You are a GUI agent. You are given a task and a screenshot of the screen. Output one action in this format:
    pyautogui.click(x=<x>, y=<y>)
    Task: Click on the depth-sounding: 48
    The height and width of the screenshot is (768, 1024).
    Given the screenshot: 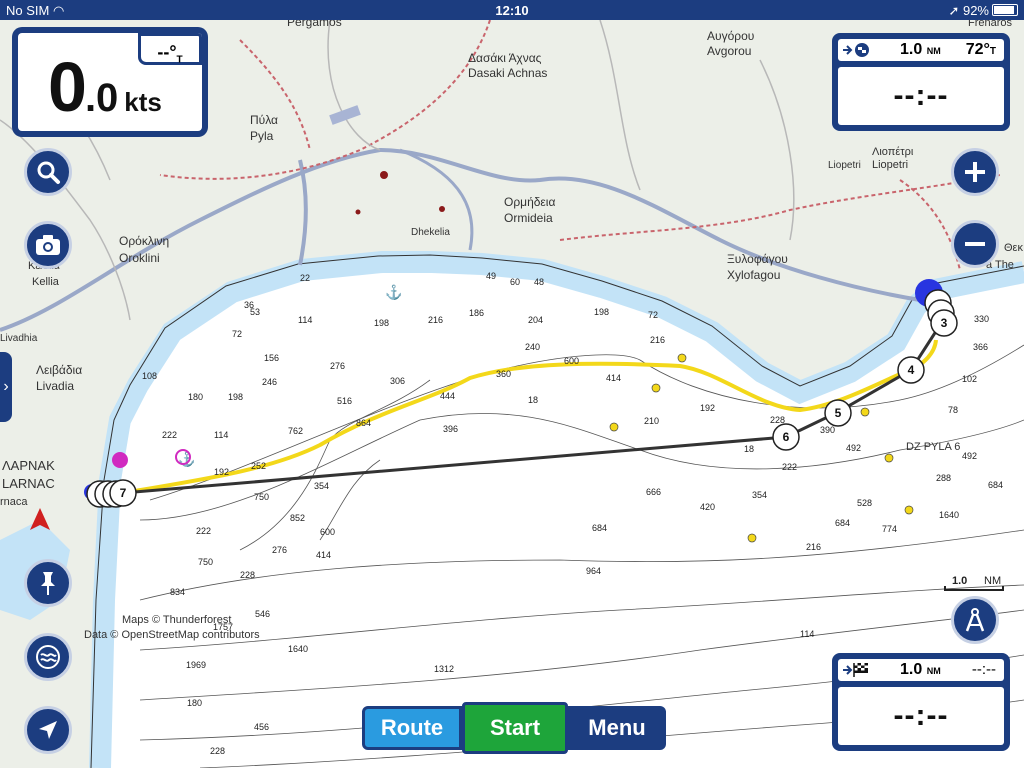 What is the action you would take?
    pyautogui.click(x=539, y=282)
    